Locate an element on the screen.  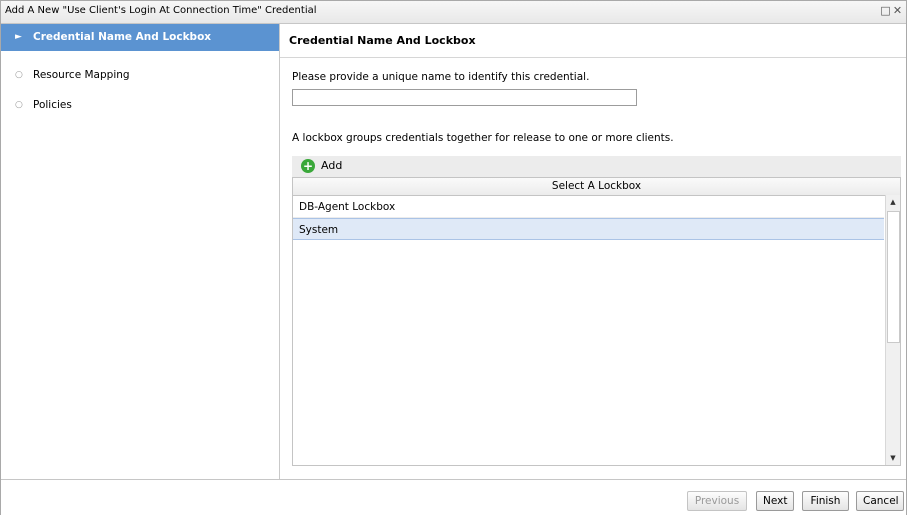
credential-name-input is located at coordinates (464, 97).